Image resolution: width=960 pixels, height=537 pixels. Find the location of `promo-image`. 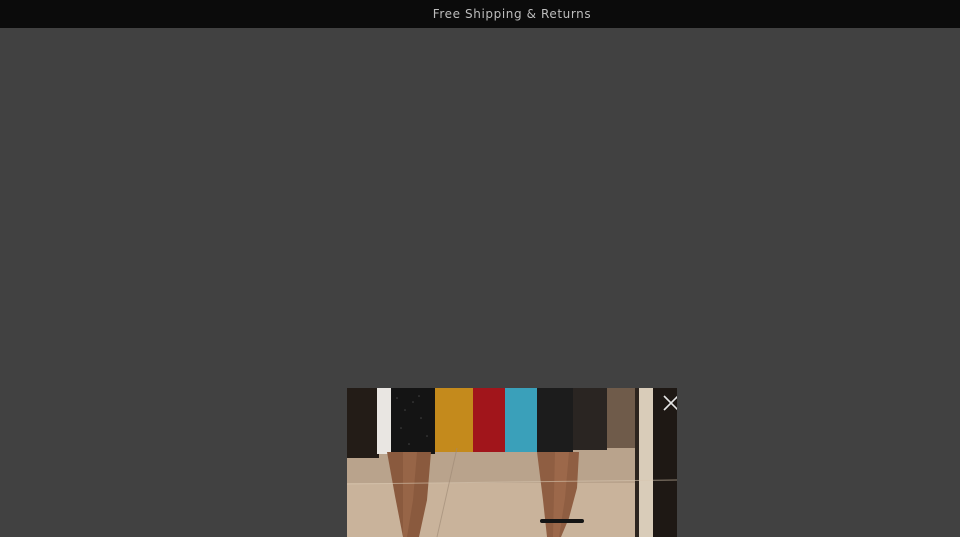

promo-image is located at coordinates (512, 462).